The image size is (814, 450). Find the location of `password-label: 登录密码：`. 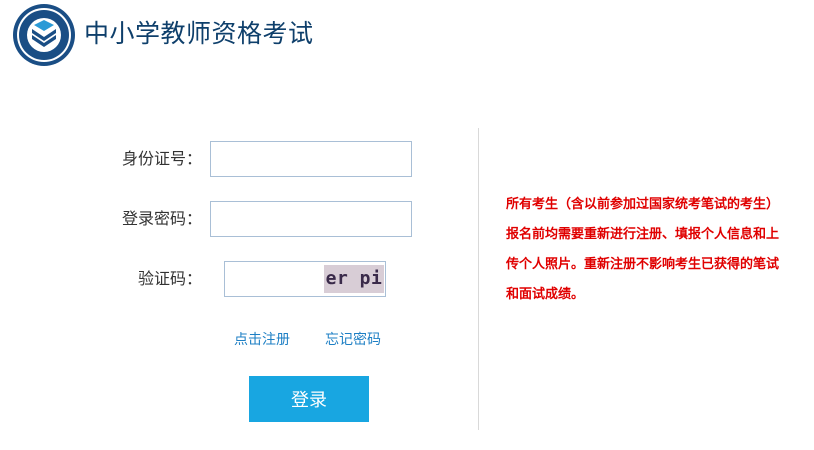

password-label: 登录密码： is located at coordinates (161, 218).